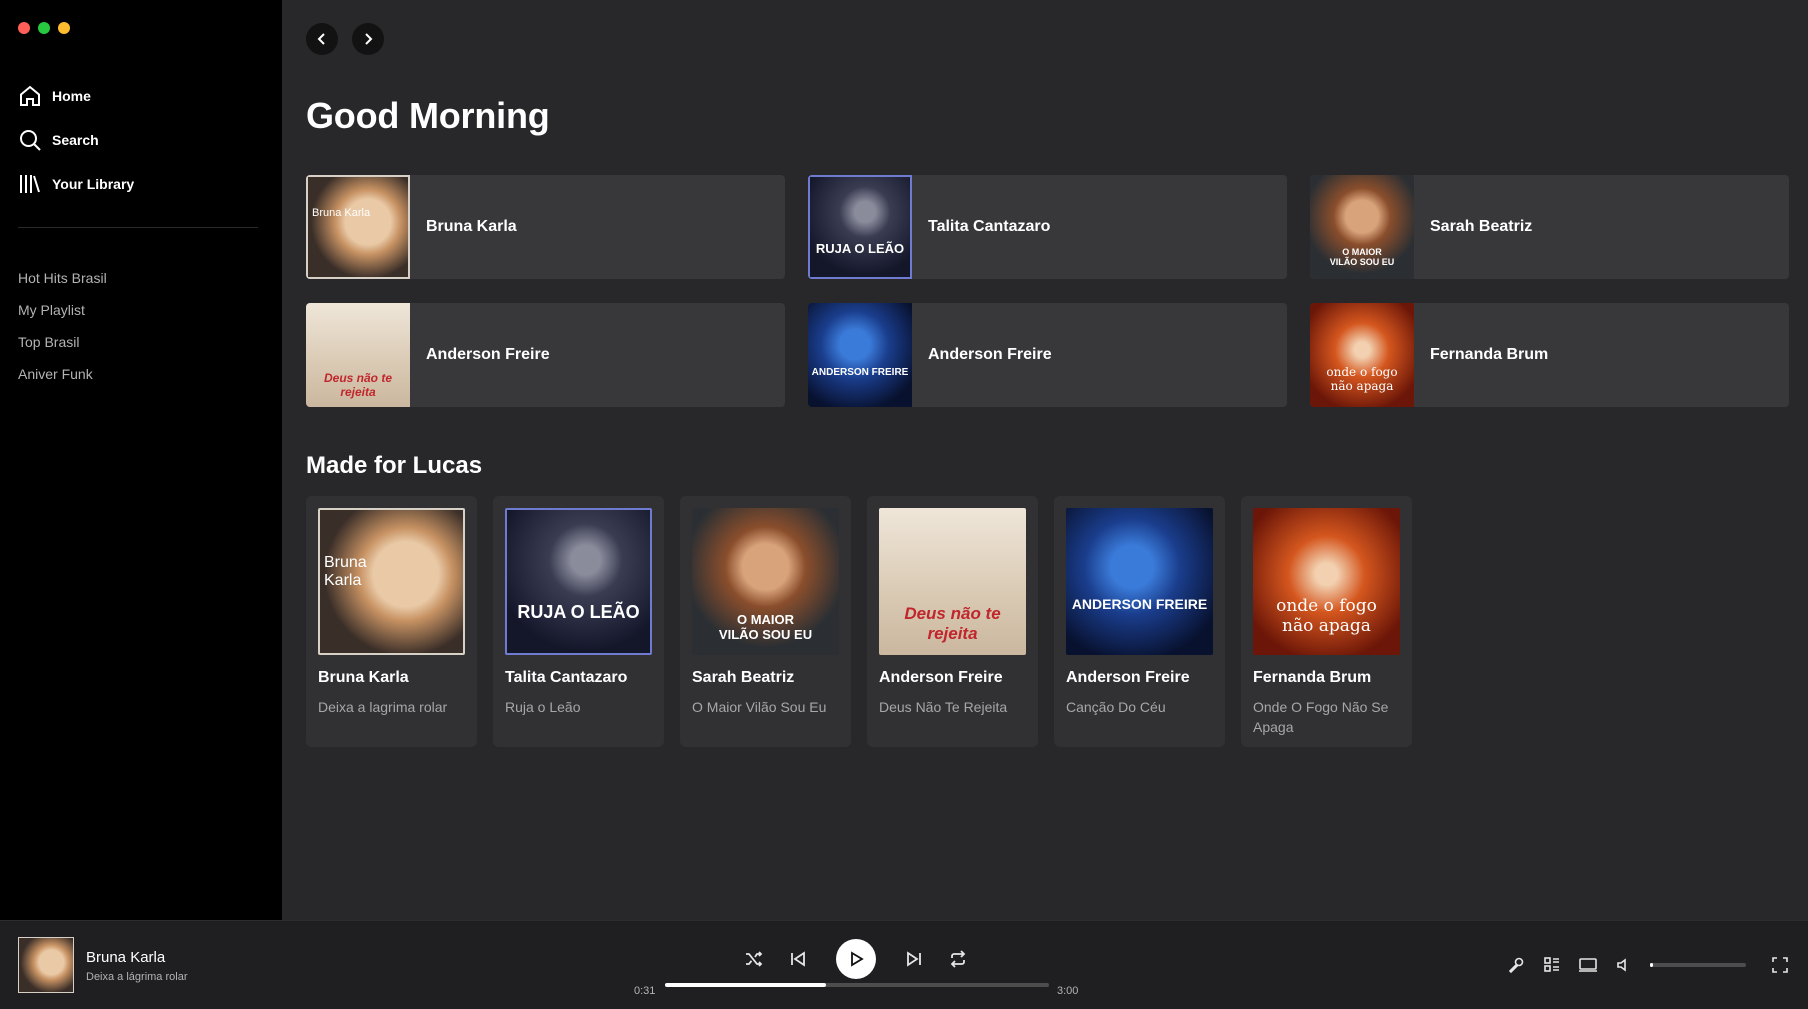 The height and width of the screenshot is (1009, 1808). What do you see at coordinates (1312, 677) in the screenshot?
I see `card-title: Fernanda Brum` at bounding box center [1312, 677].